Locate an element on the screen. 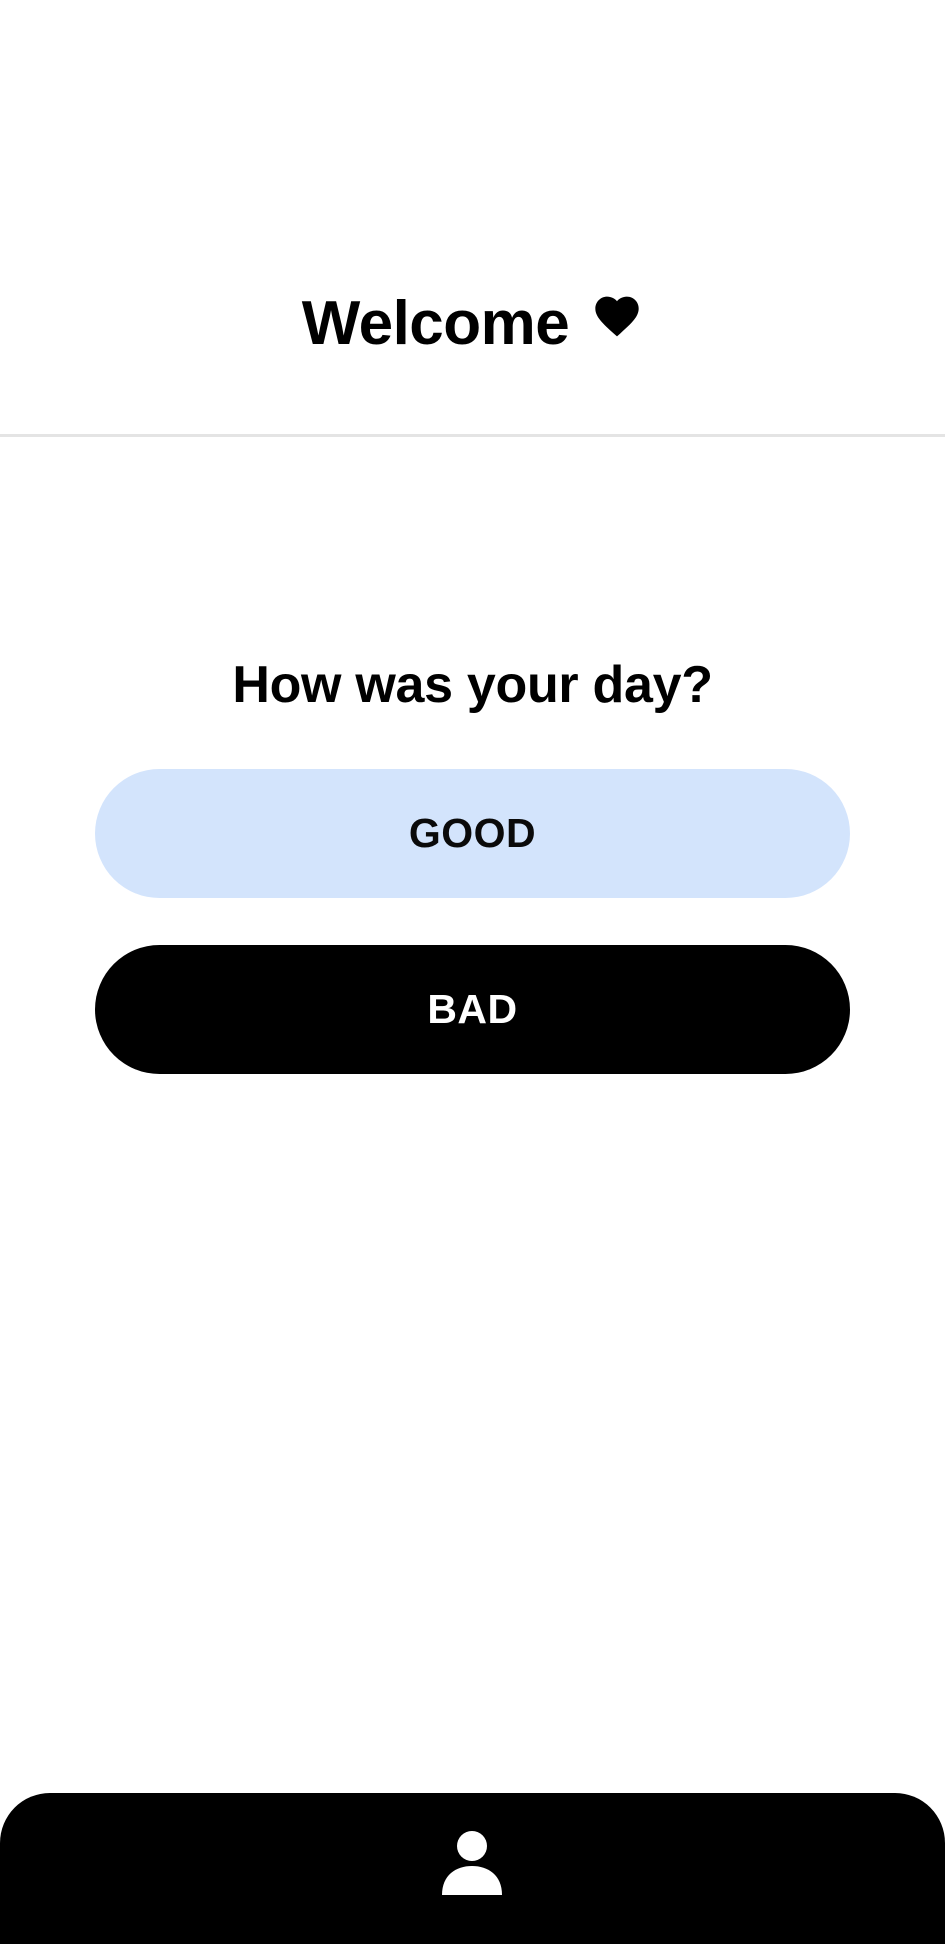 The height and width of the screenshot is (1944, 945). good-button: GOOD is located at coordinates (472, 833).